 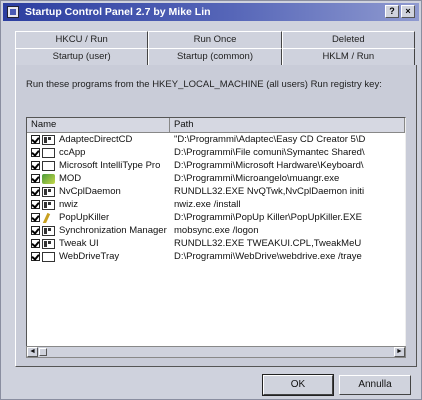 What do you see at coordinates (69, 204) in the screenshot?
I see `item-name: nwiz` at bounding box center [69, 204].